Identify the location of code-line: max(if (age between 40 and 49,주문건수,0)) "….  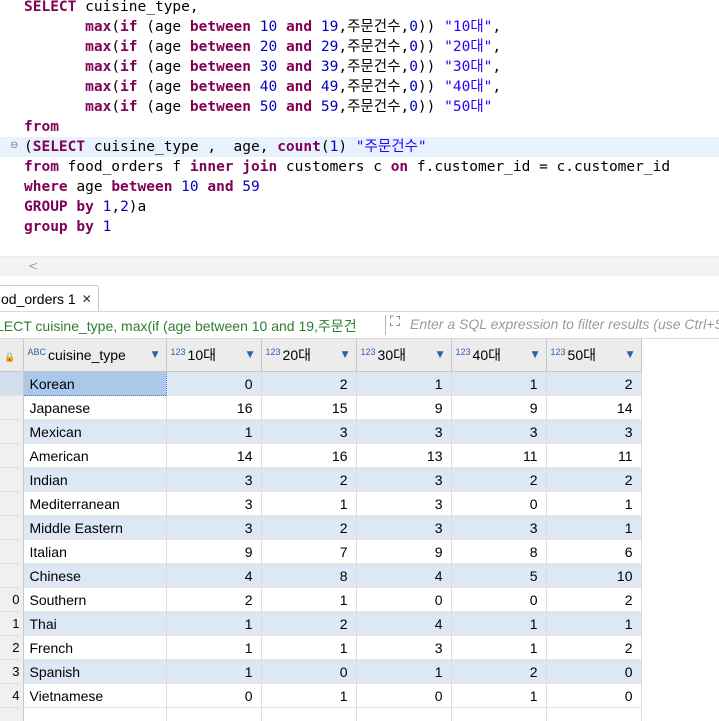
(262, 87).